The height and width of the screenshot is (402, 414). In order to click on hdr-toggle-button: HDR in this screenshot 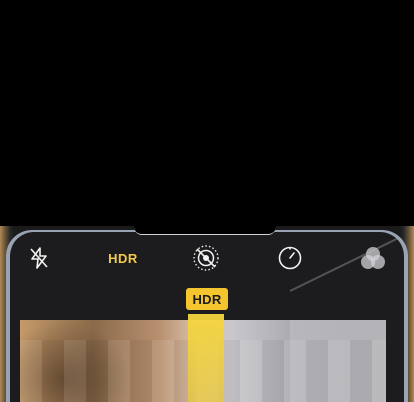, I will do `click(123, 258)`.